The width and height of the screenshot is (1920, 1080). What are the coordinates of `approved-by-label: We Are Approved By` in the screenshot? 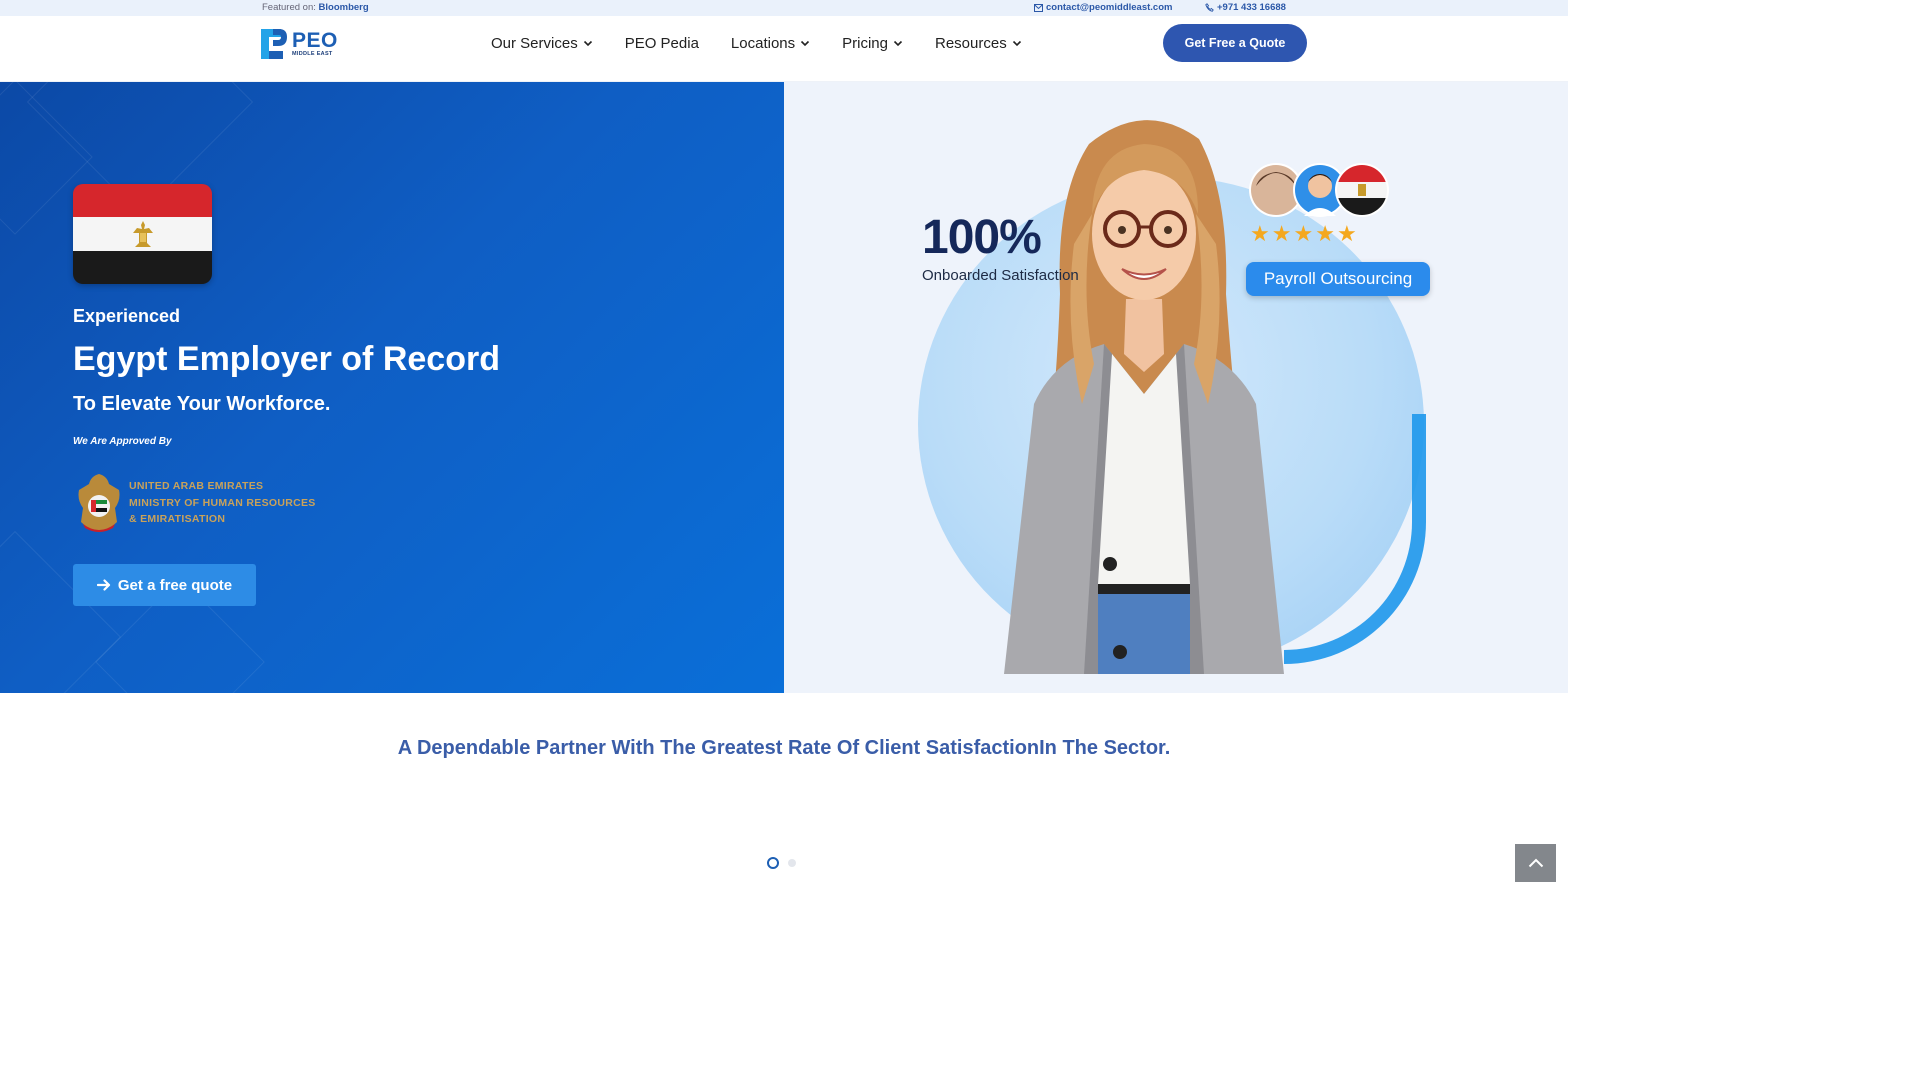 It's located at (122, 441).